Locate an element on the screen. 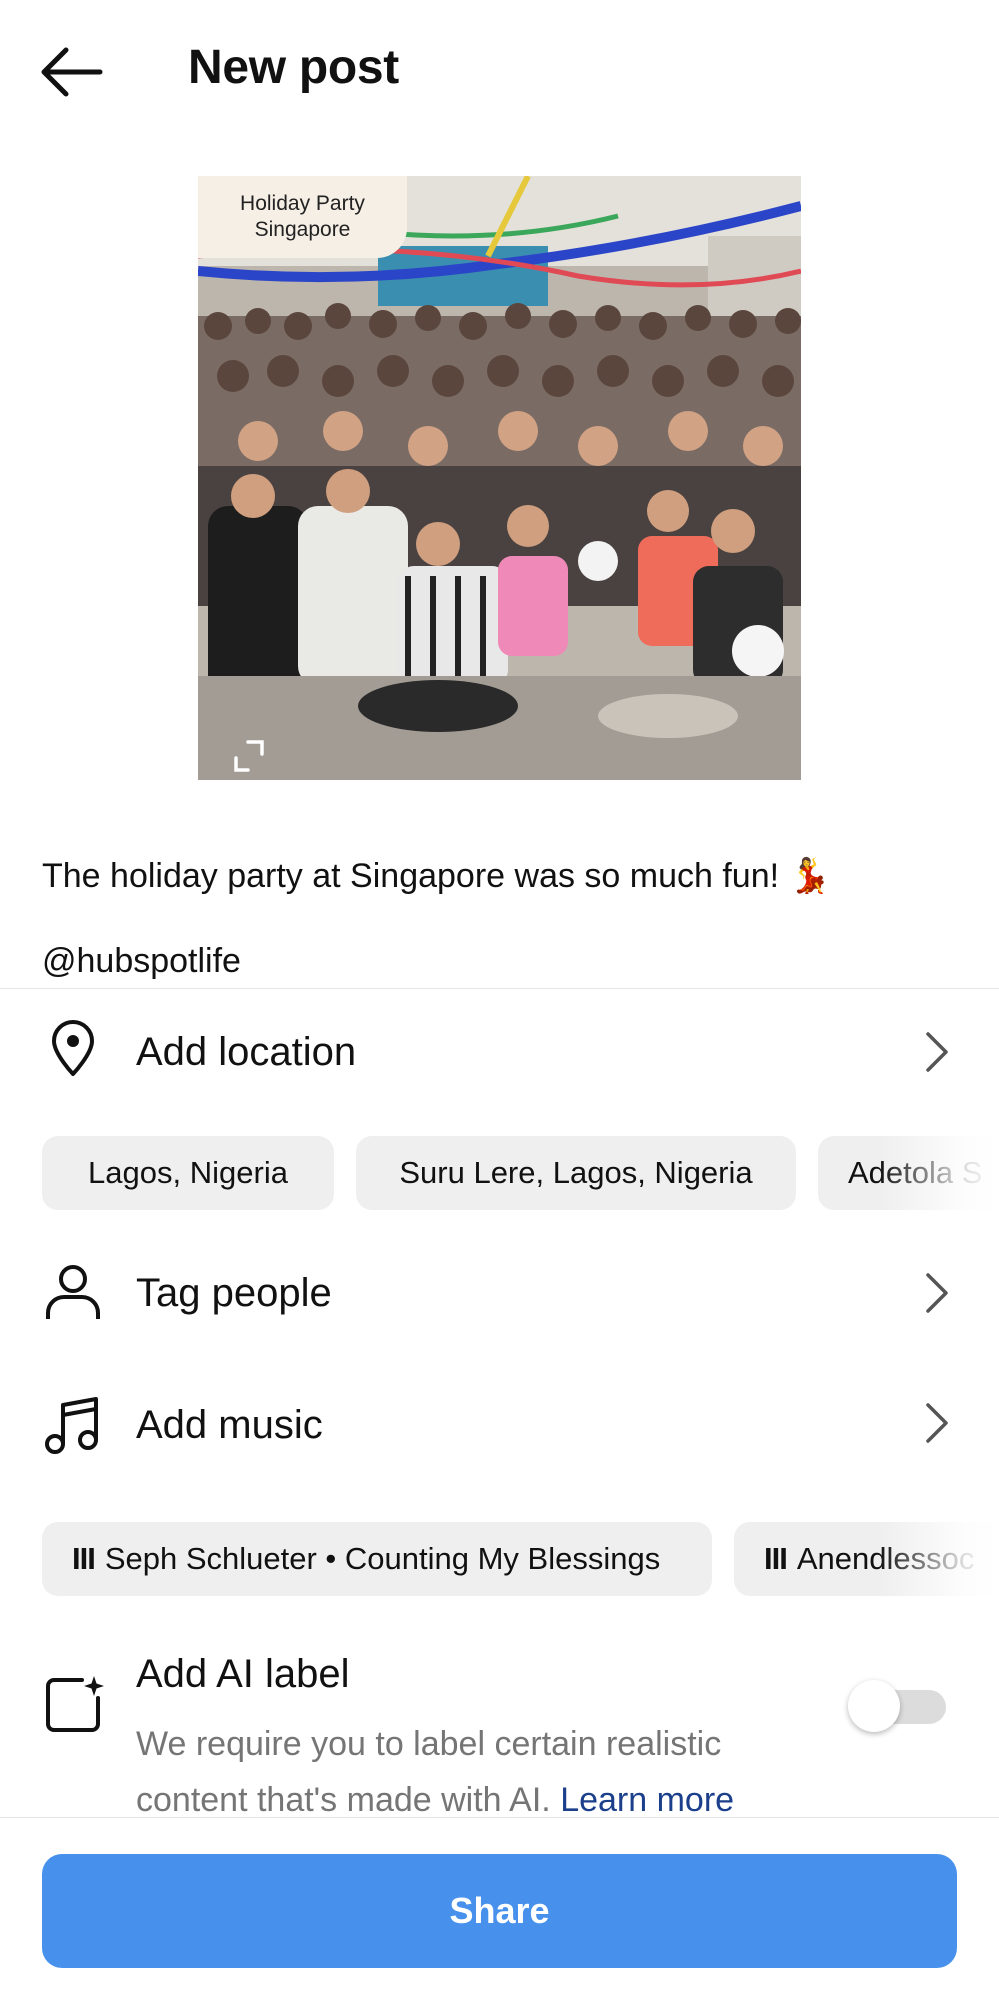 The image size is (999, 1999). add-music-row: Add music is located at coordinates (499, 1425).